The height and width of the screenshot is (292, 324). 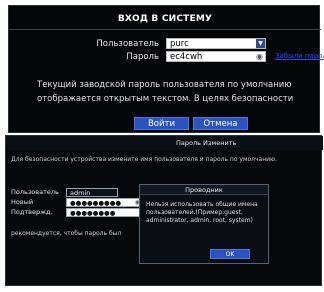 I want to click on new-password-field: ●●●●●●●●● ◉, so click(x=104, y=202).